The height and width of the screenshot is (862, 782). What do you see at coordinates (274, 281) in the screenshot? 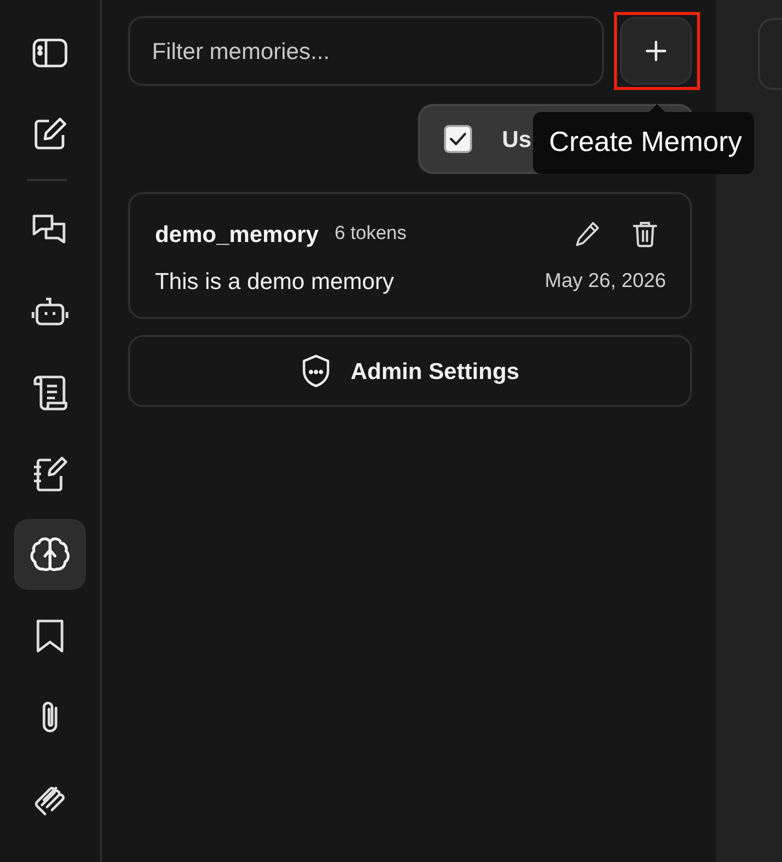
I see `memory-content: This is a demo memory` at bounding box center [274, 281].